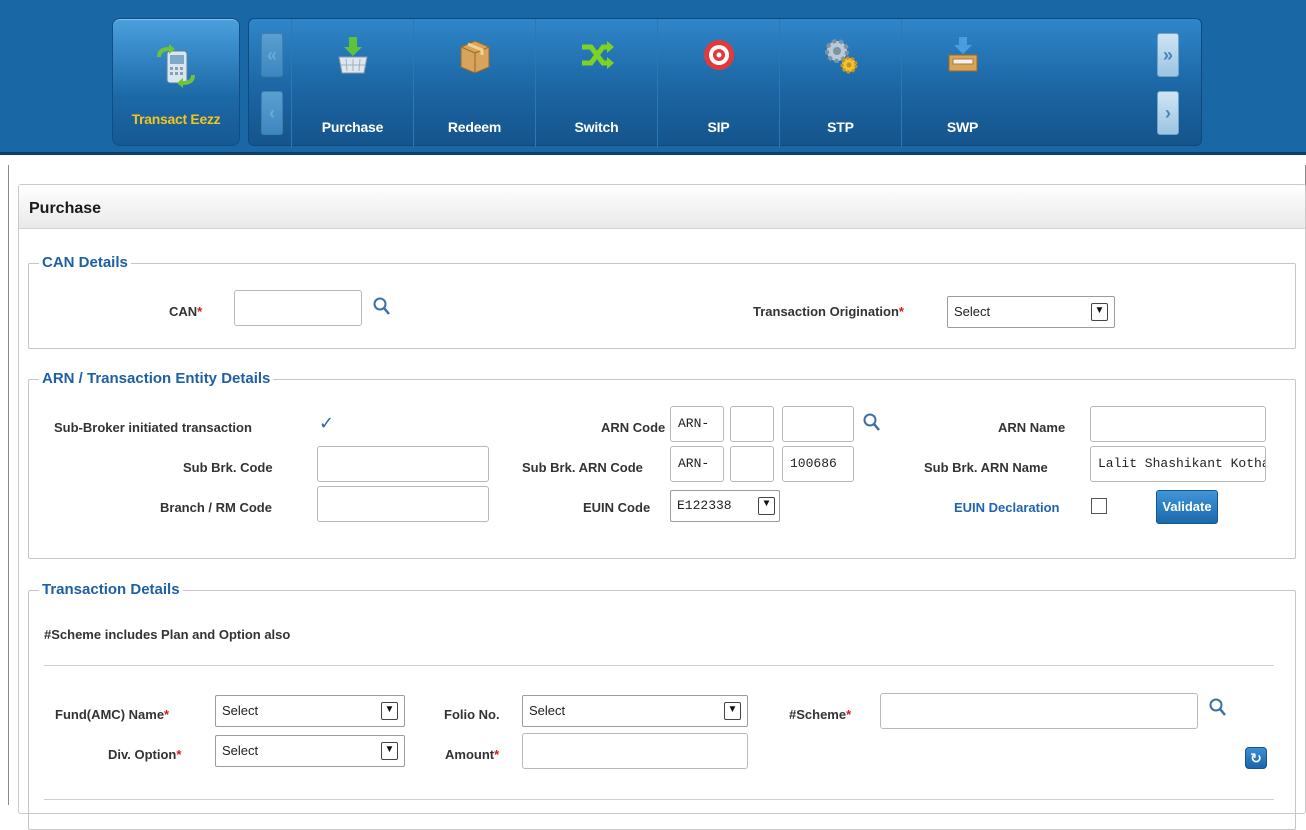  I want to click on nav-item-label: SIP, so click(718, 127).